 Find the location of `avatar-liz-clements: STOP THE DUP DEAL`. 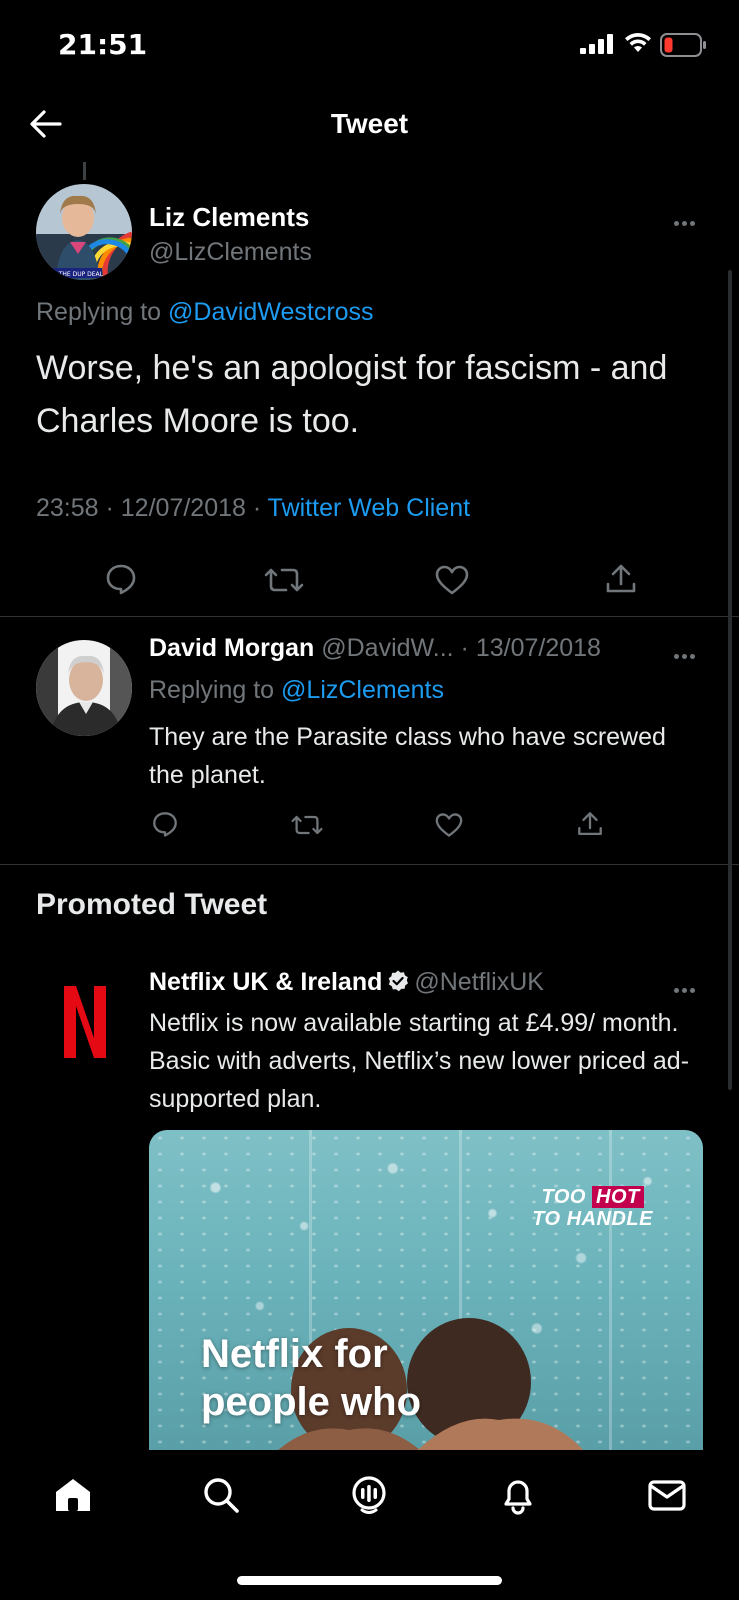

avatar-liz-clements: STOP THE DUP DEAL is located at coordinates (84, 232).